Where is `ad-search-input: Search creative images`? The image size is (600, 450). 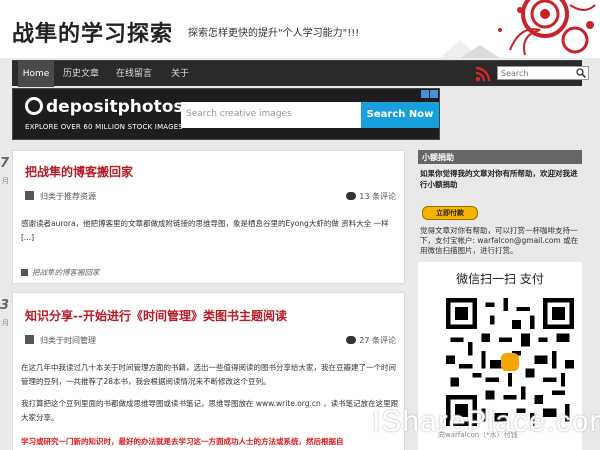 ad-search-input: Search creative images is located at coordinates (271, 115).